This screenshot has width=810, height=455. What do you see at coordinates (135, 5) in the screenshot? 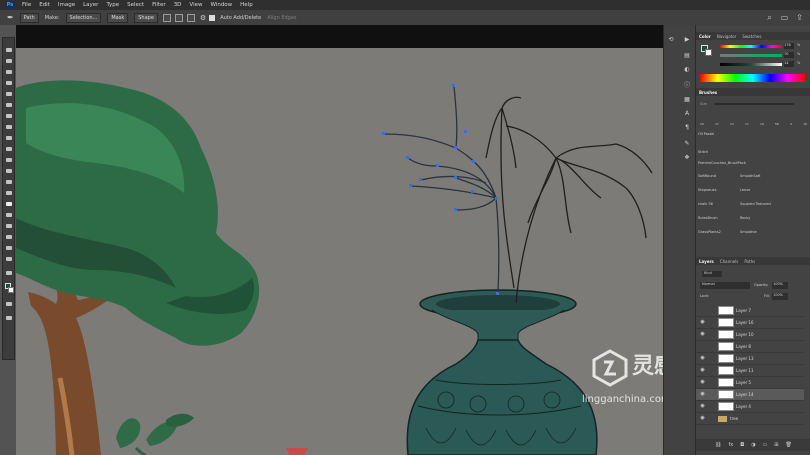
I see `menu-select: Select` at bounding box center [135, 5].